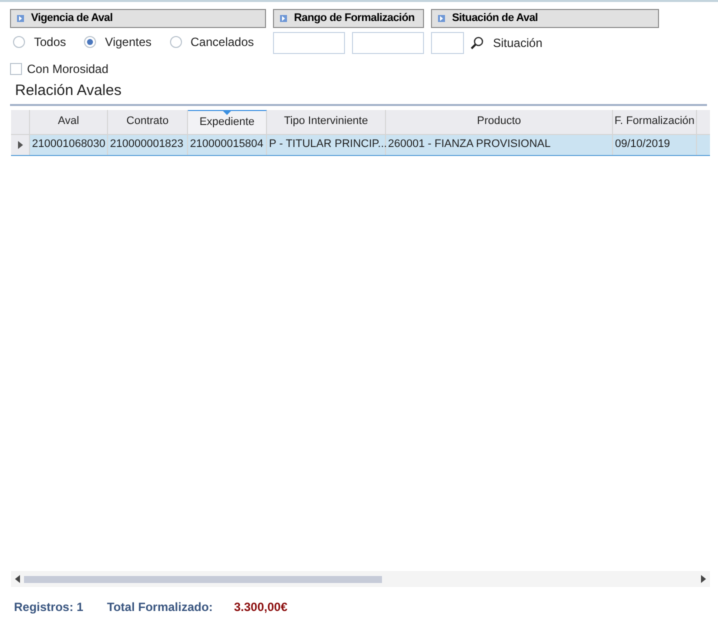 The width and height of the screenshot is (718, 618). What do you see at coordinates (49, 607) in the screenshot?
I see `record-count: Registros: 1` at bounding box center [49, 607].